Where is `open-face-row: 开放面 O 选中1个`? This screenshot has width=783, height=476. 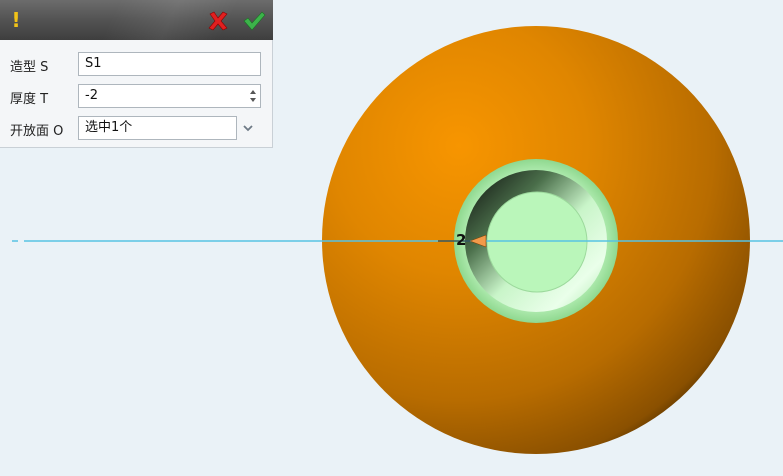
open-face-row: 开放面 O 选中1个 is located at coordinates (136, 129).